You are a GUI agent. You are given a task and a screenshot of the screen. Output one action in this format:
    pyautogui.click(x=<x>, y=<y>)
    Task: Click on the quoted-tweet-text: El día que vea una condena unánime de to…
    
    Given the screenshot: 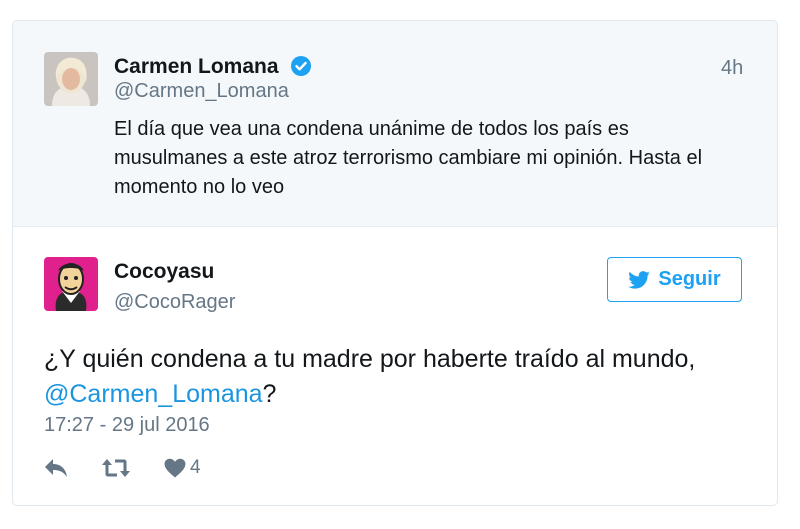 What is the action you would take?
    pyautogui.click(x=408, y=158)
    